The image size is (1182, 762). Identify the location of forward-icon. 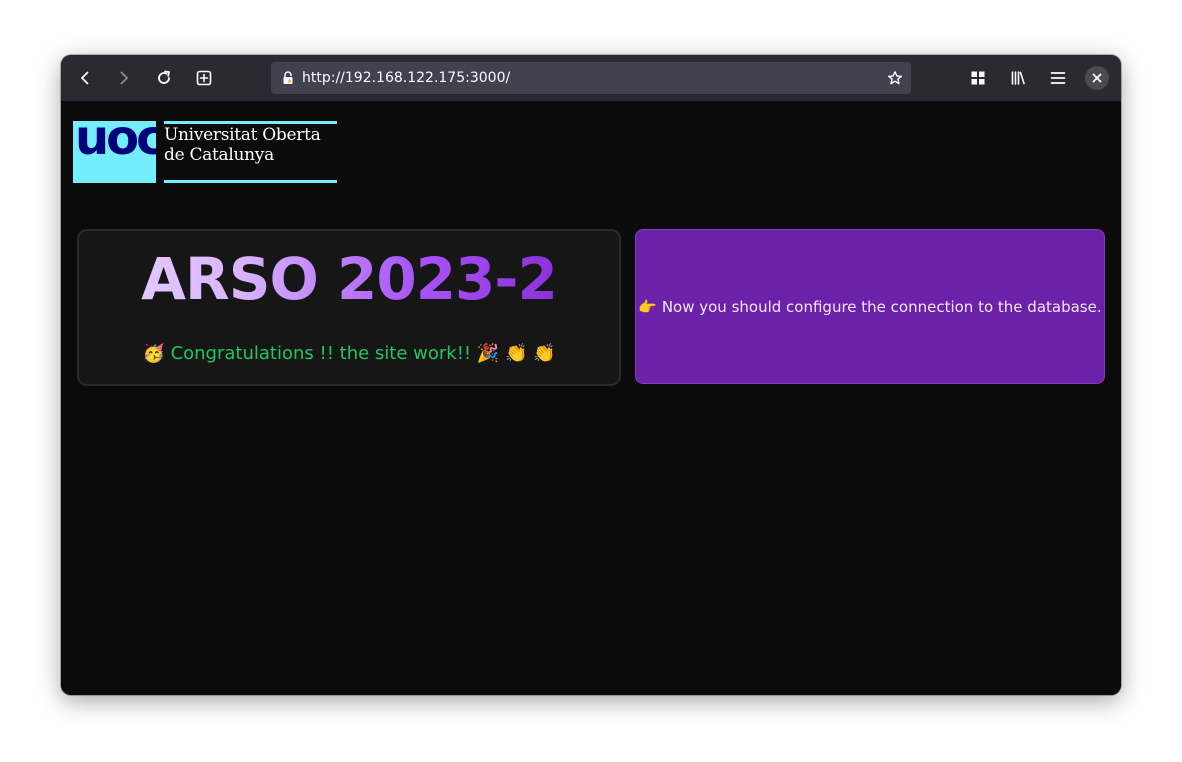
(124, 78).